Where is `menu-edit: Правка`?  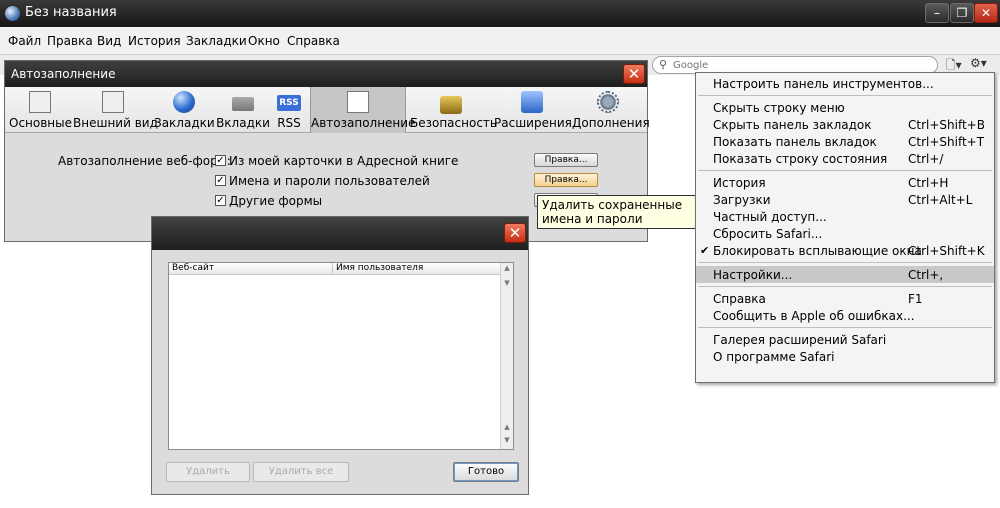
menu-edit: Правка is located at coordinates (70, 41).